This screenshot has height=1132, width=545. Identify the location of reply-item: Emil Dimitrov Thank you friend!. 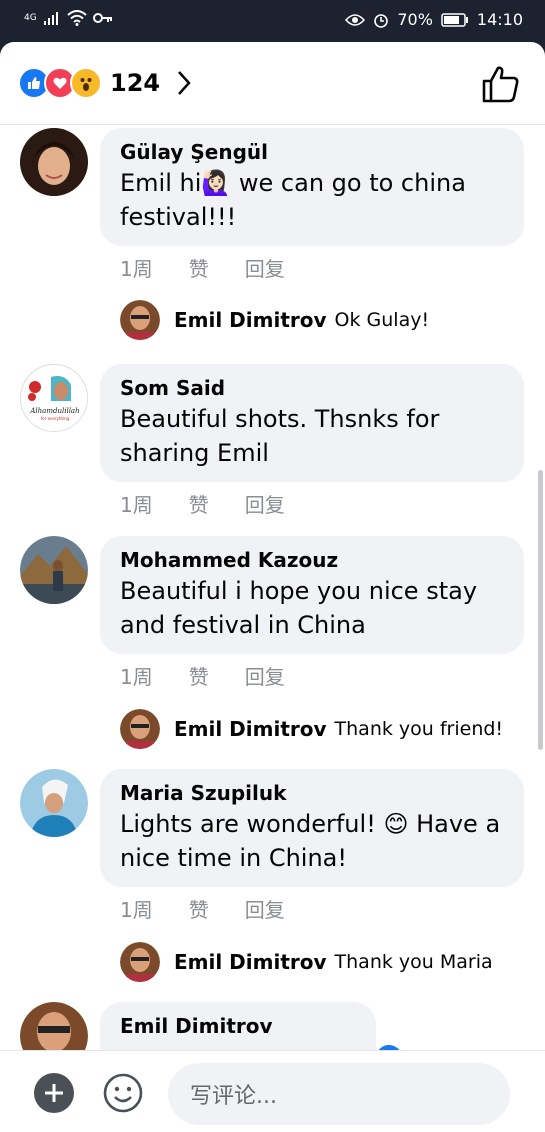
(311, 729).